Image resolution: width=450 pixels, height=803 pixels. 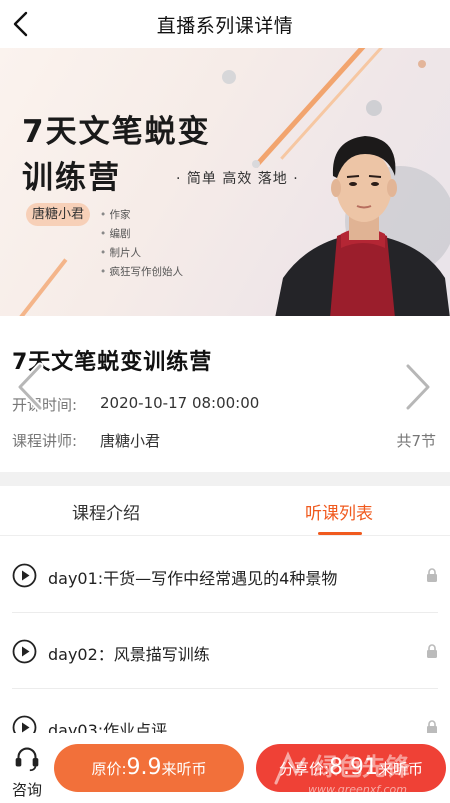 What do you see at coordinates (362, 226) in the screenshot?
I see `author-portrait` at bounding box center [362, 226].